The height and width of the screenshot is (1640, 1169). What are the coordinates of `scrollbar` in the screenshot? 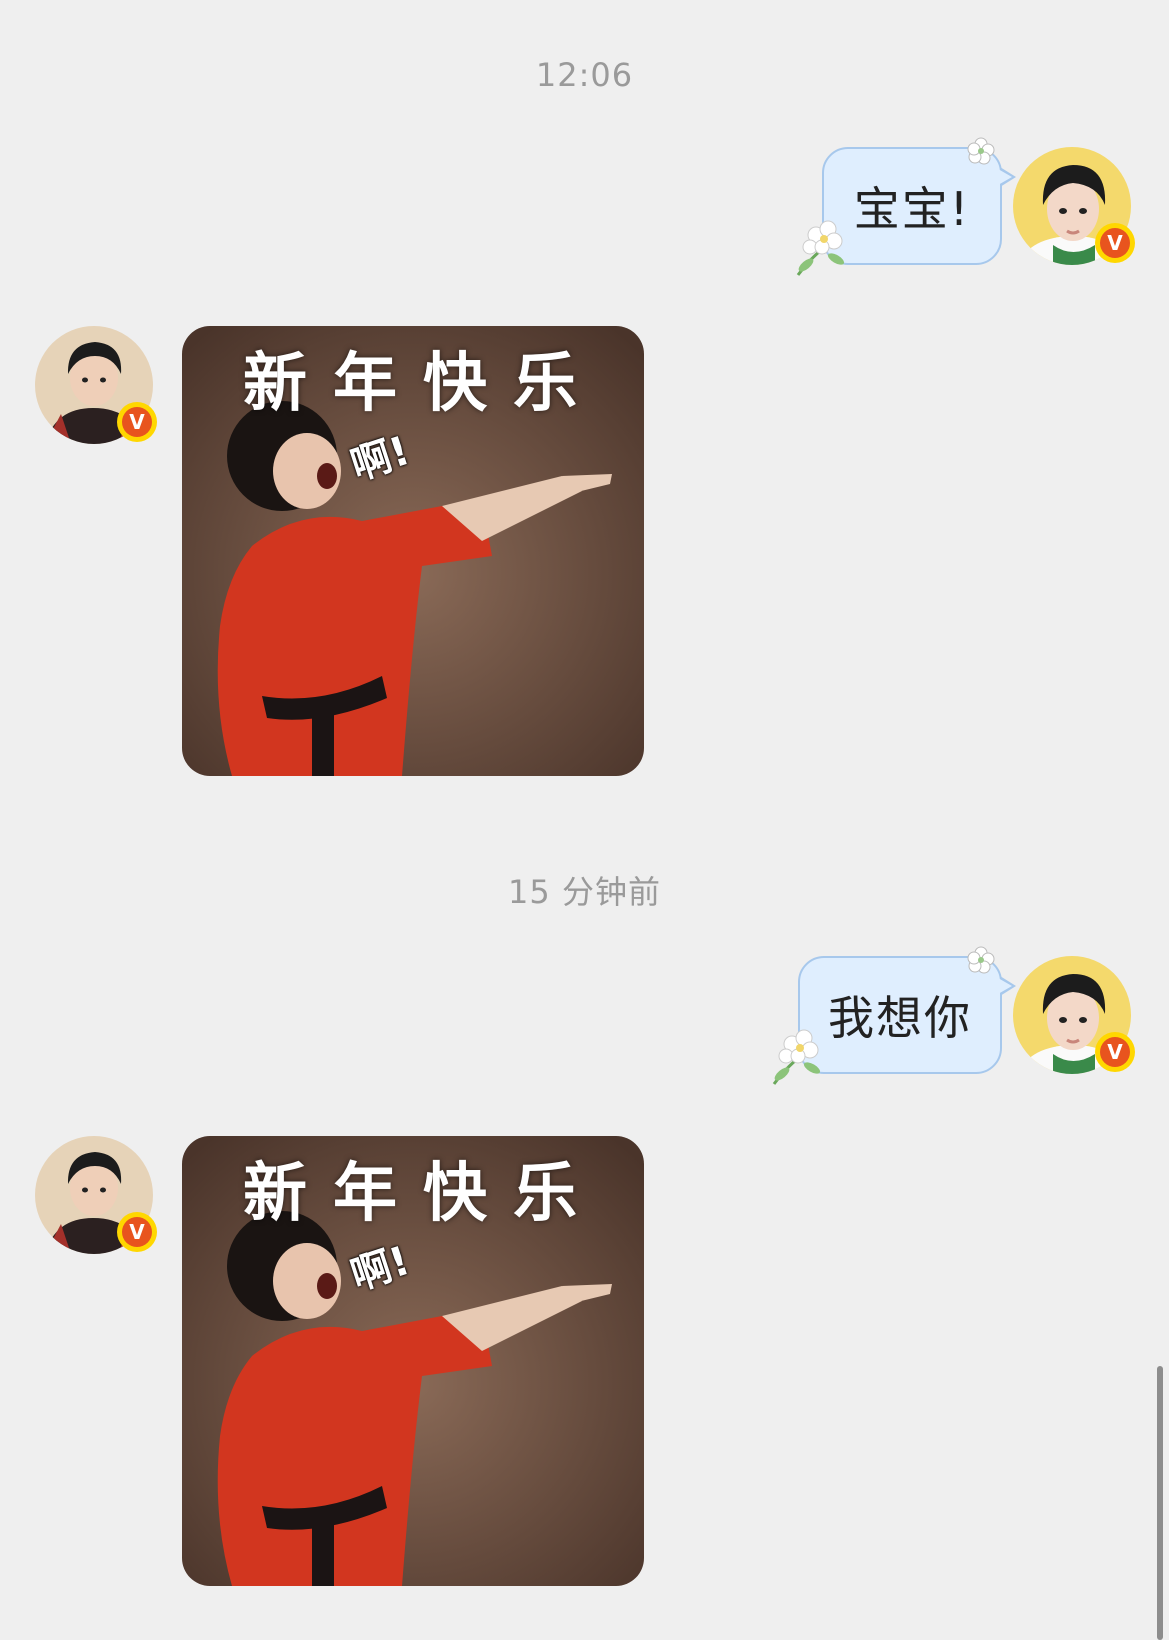 It's located at (1160, 1503).